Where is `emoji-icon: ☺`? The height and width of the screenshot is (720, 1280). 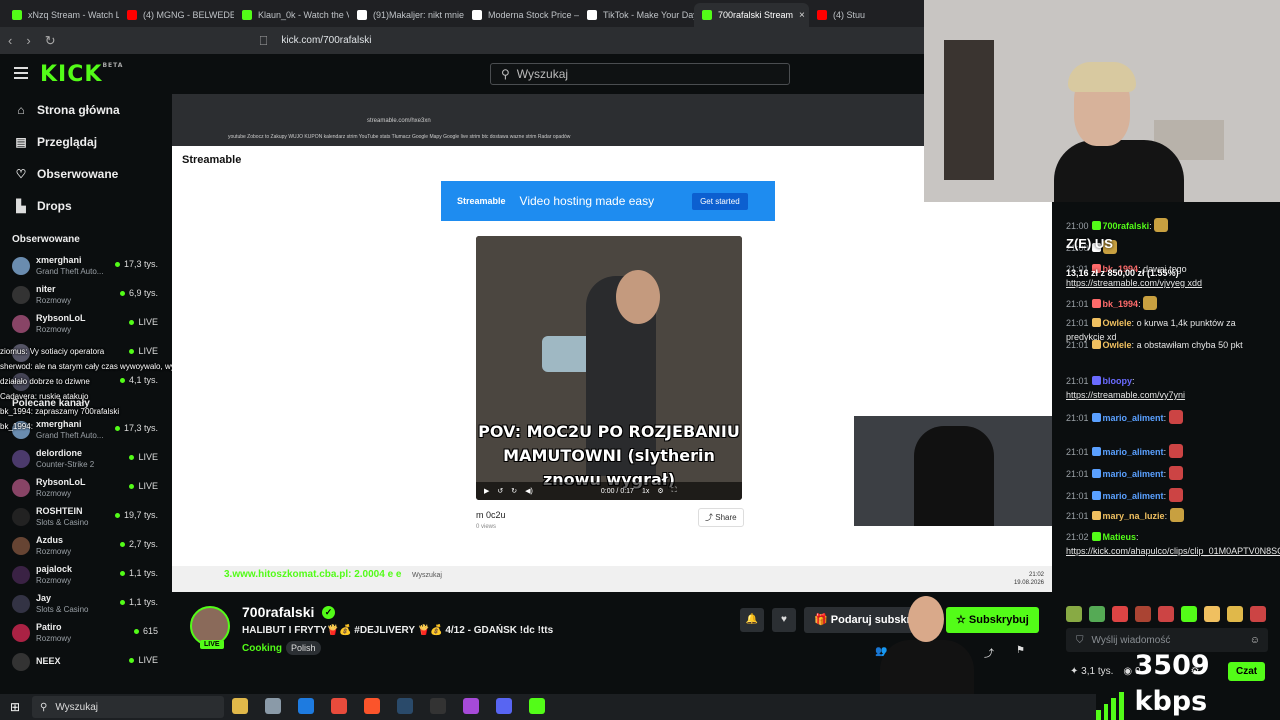 emoji-icon: ☺ is located at coordinates (1255, 640).